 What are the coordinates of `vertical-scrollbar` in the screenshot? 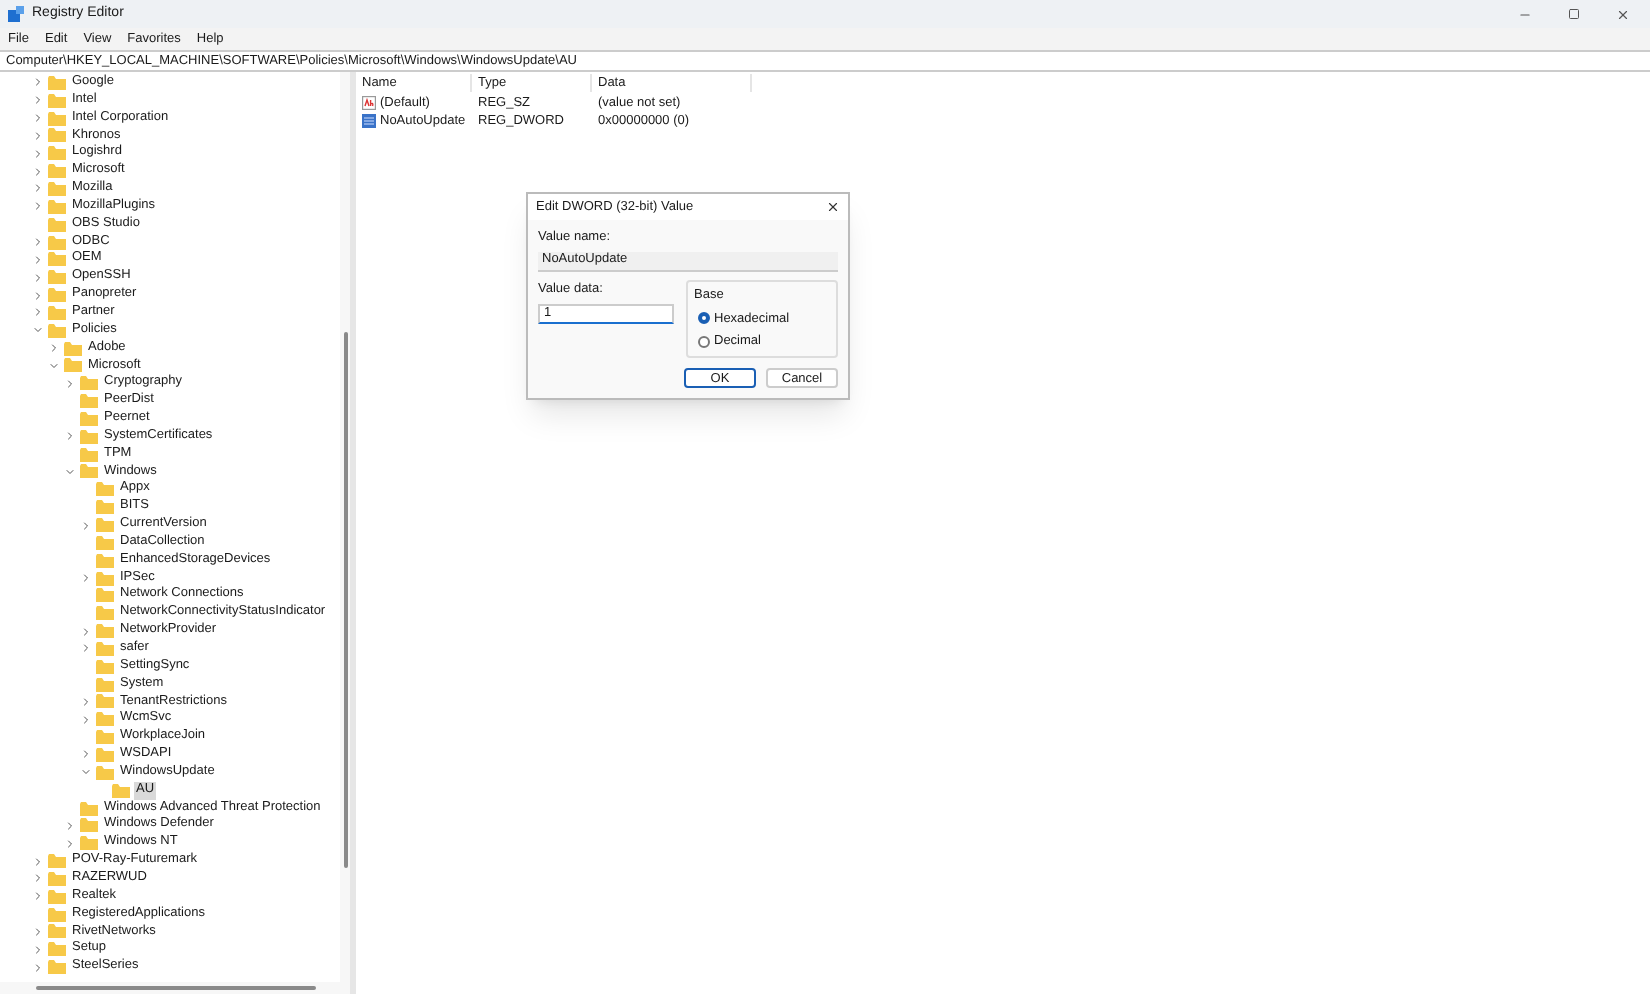 It's located at (345, 527).